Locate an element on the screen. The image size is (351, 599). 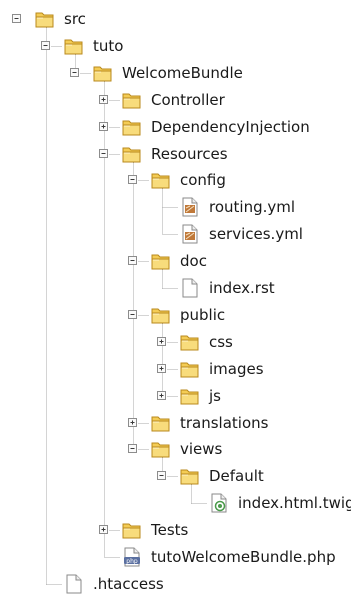
tree-item-label: views is located at coordinates (201, 449).